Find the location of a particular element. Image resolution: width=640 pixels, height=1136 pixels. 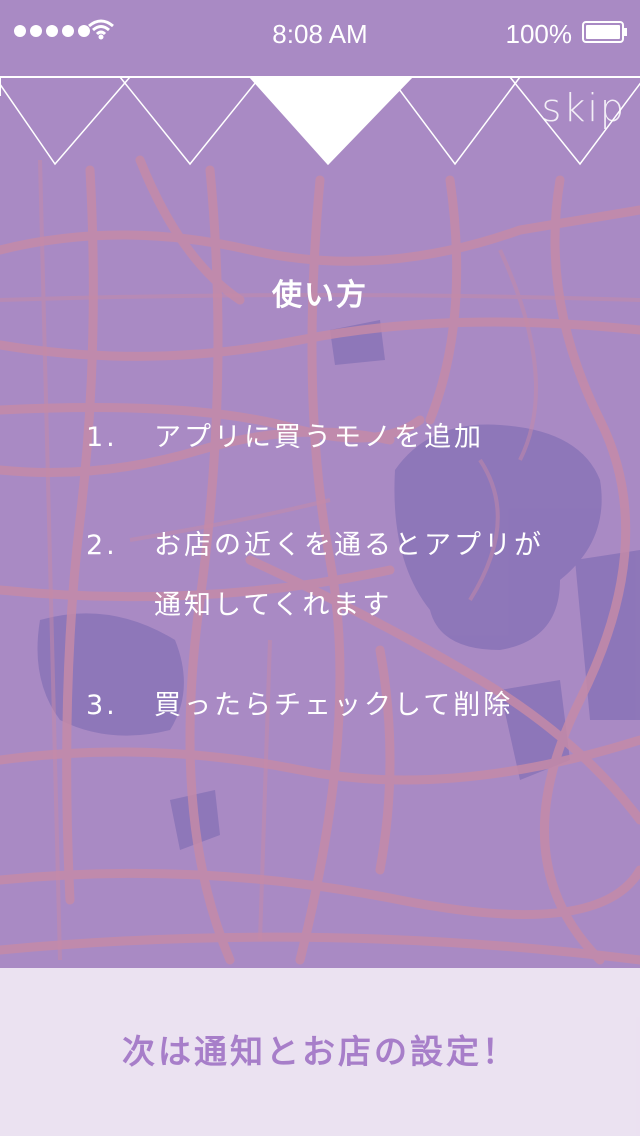

step-number: 2. is located at coordinates (102, 545).